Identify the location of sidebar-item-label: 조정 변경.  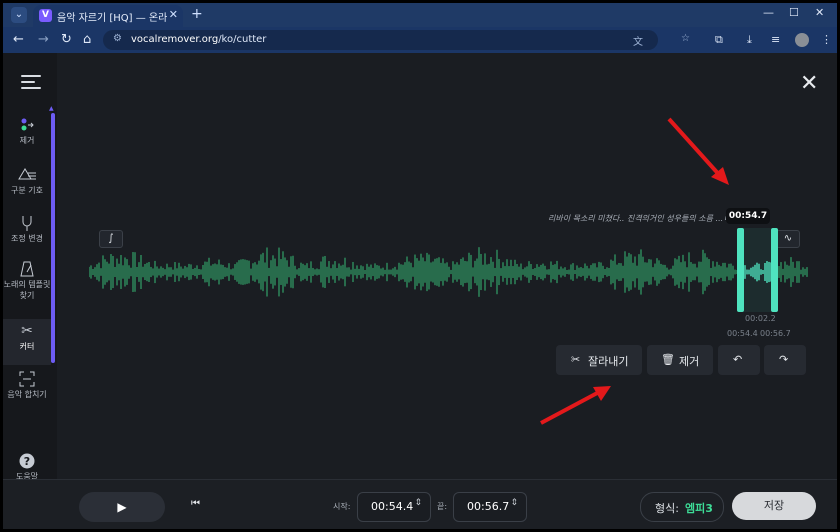
(27, 238).